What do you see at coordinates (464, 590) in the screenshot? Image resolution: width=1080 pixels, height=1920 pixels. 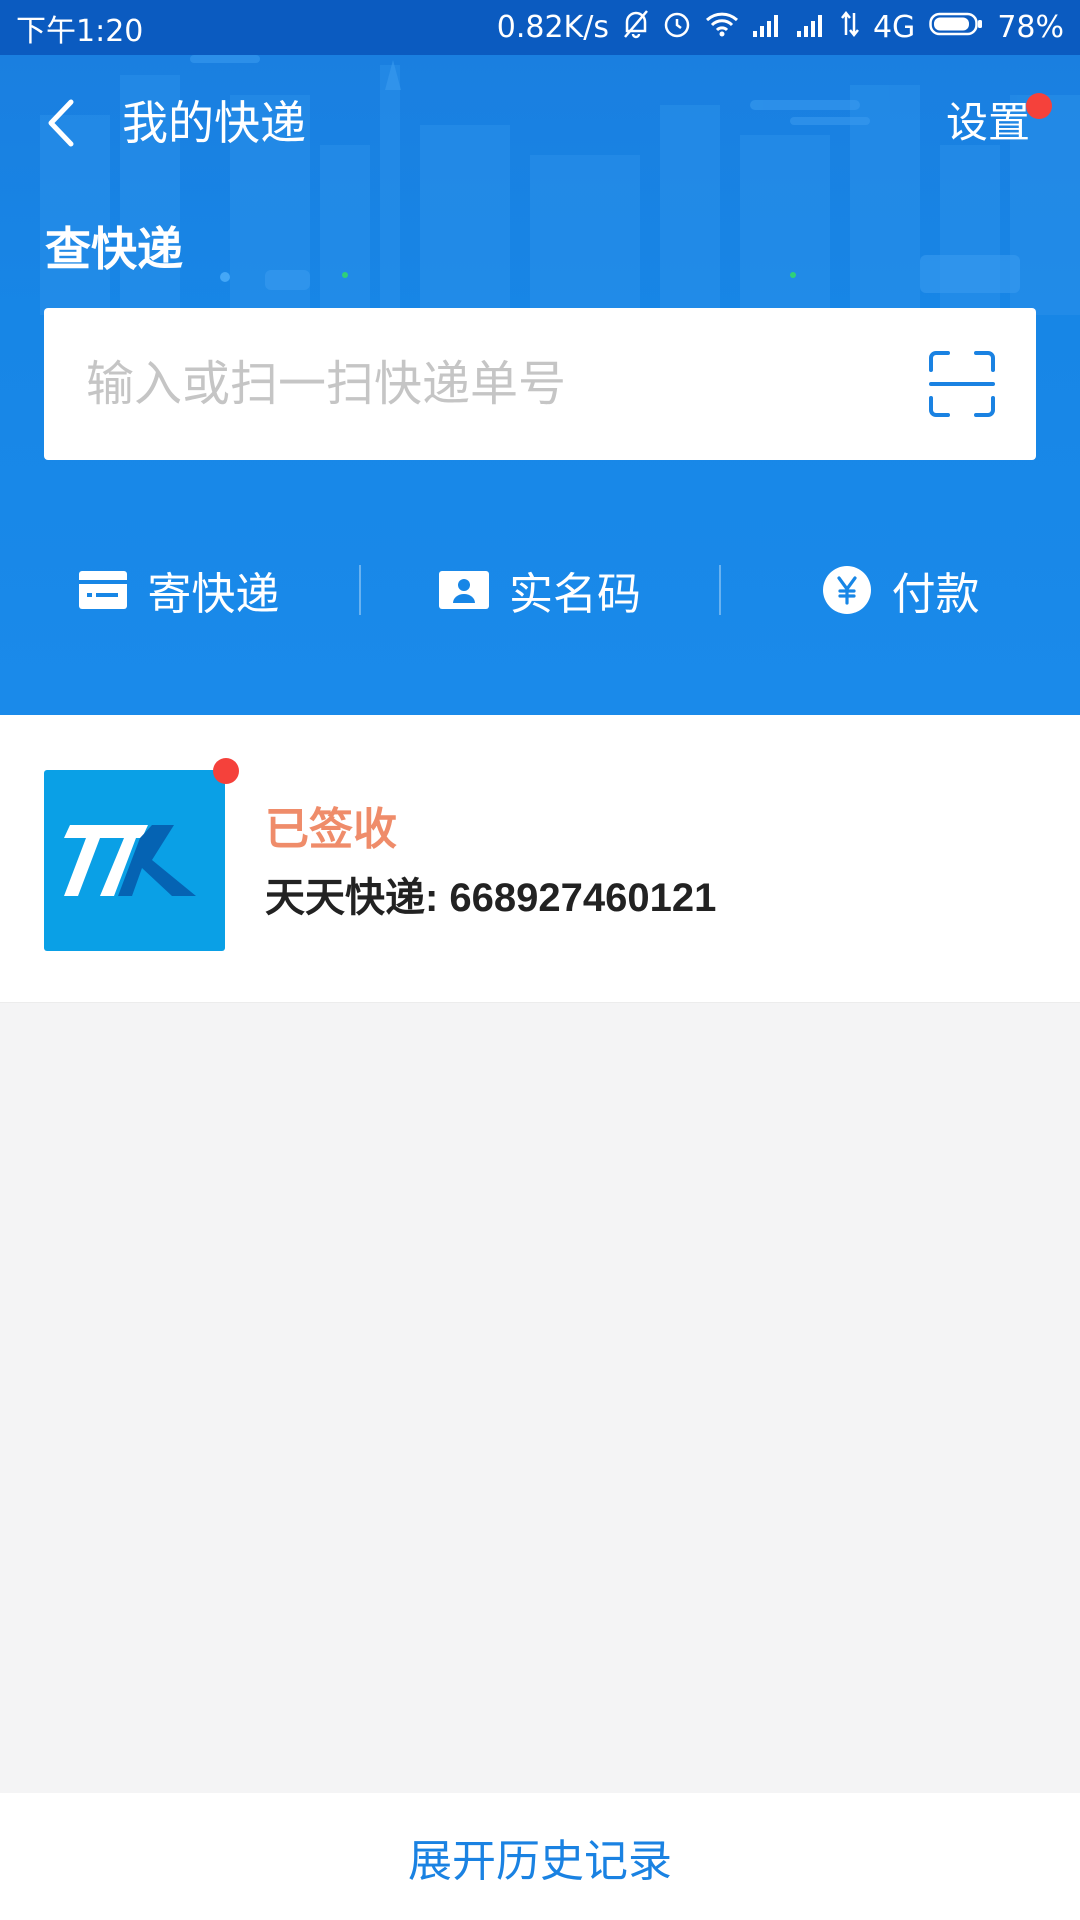 I see `id-card-icon` at bounding box center [464, 590].